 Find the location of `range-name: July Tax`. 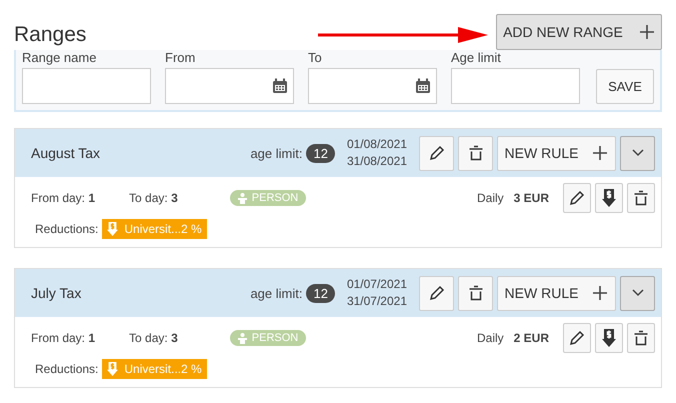

range-name: July Tax is located at coordinates (56, 293).